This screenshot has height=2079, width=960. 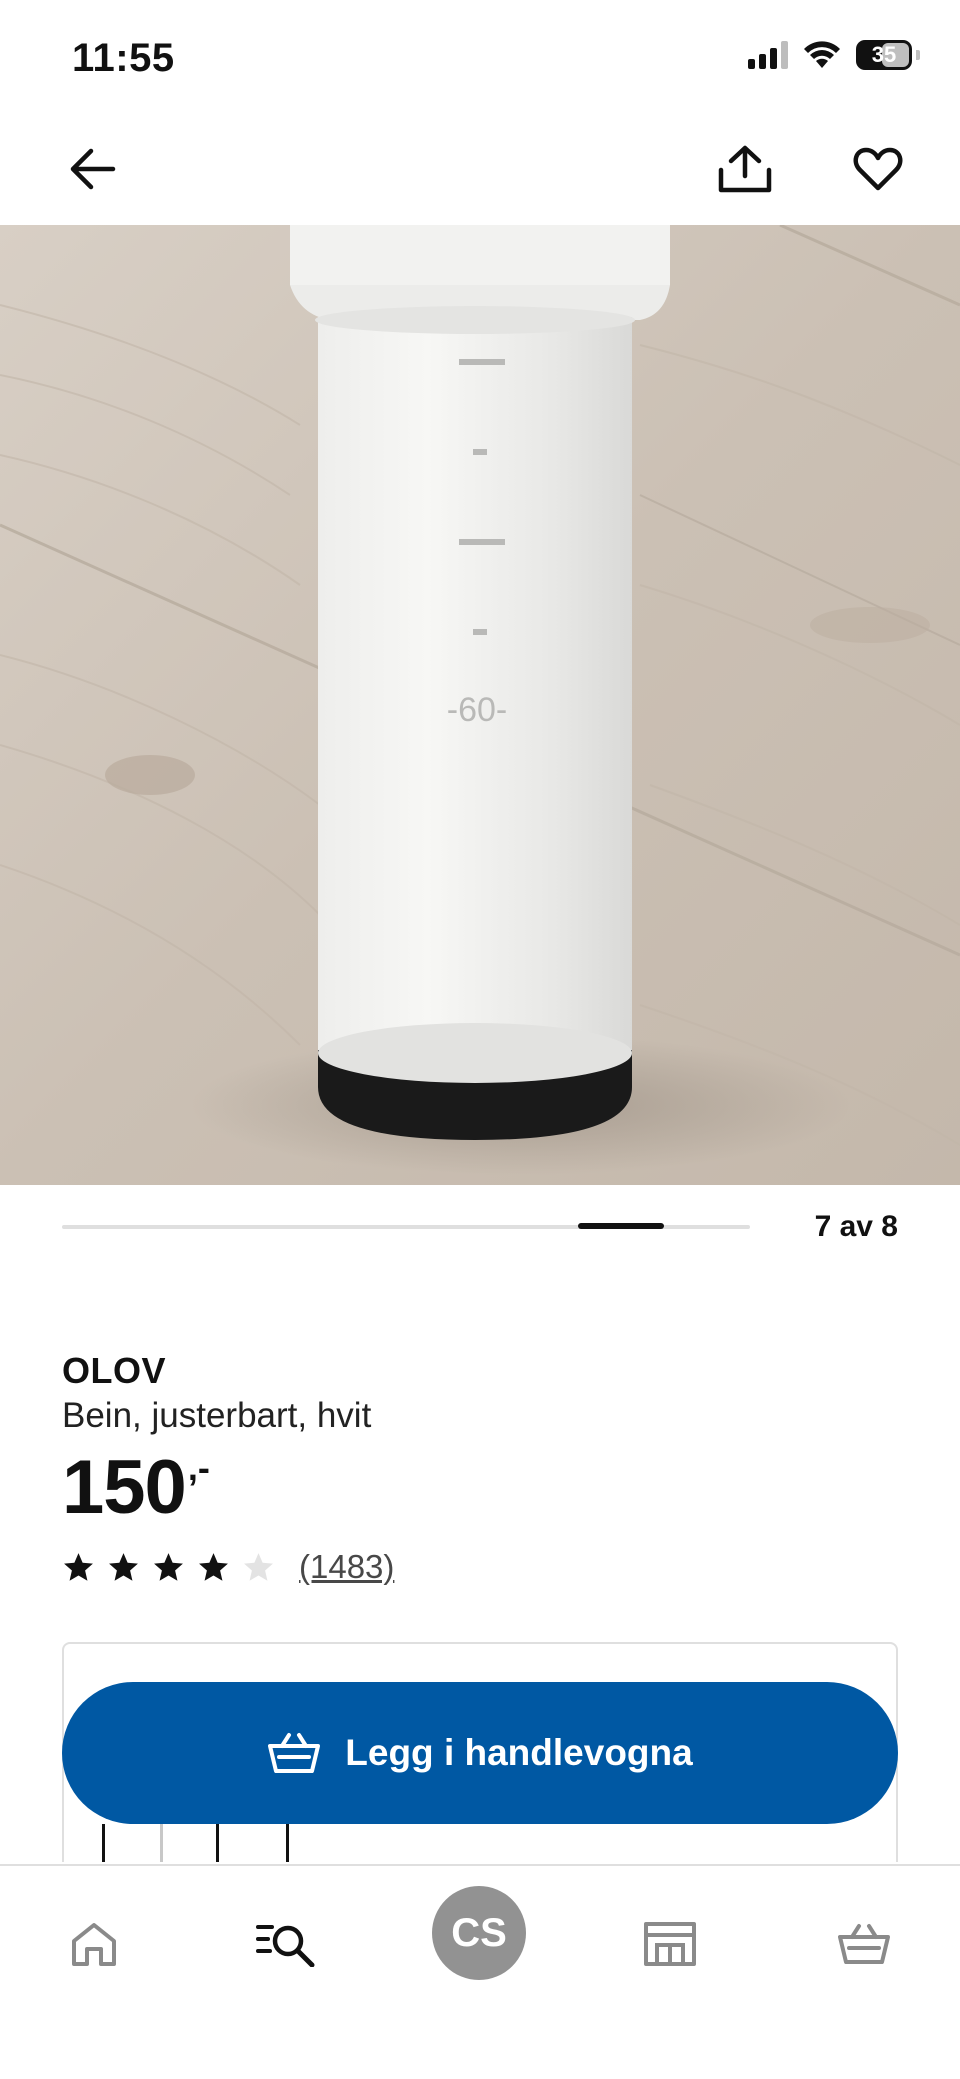 I want to click on home-icon, so click(x=94, y=1944).